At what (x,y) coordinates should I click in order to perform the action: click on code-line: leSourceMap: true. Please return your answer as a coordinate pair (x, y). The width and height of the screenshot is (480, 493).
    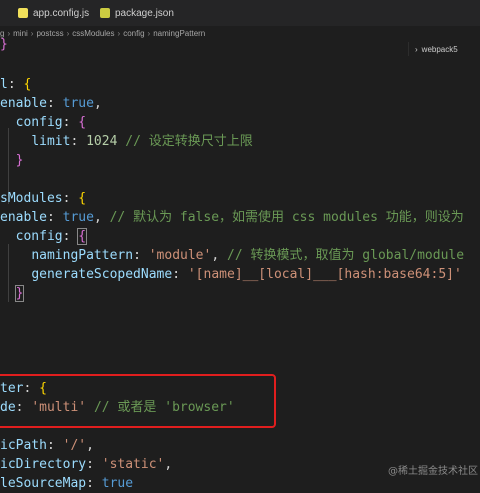
    Looking at the image, I should click on (67, 483).